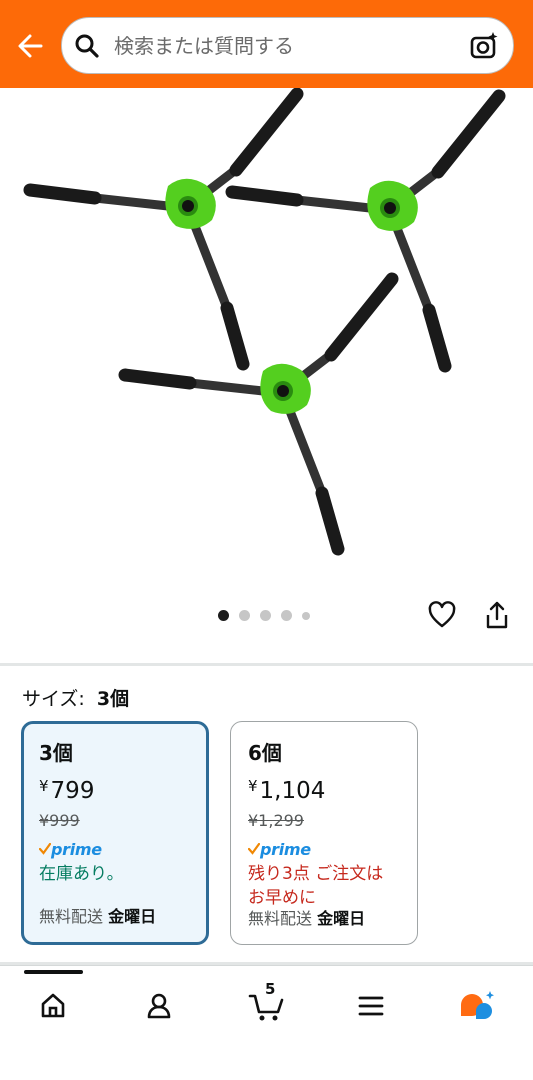 This screenshot has width=533, height=1080. I want to click on heart-icon, so click(442, 615).